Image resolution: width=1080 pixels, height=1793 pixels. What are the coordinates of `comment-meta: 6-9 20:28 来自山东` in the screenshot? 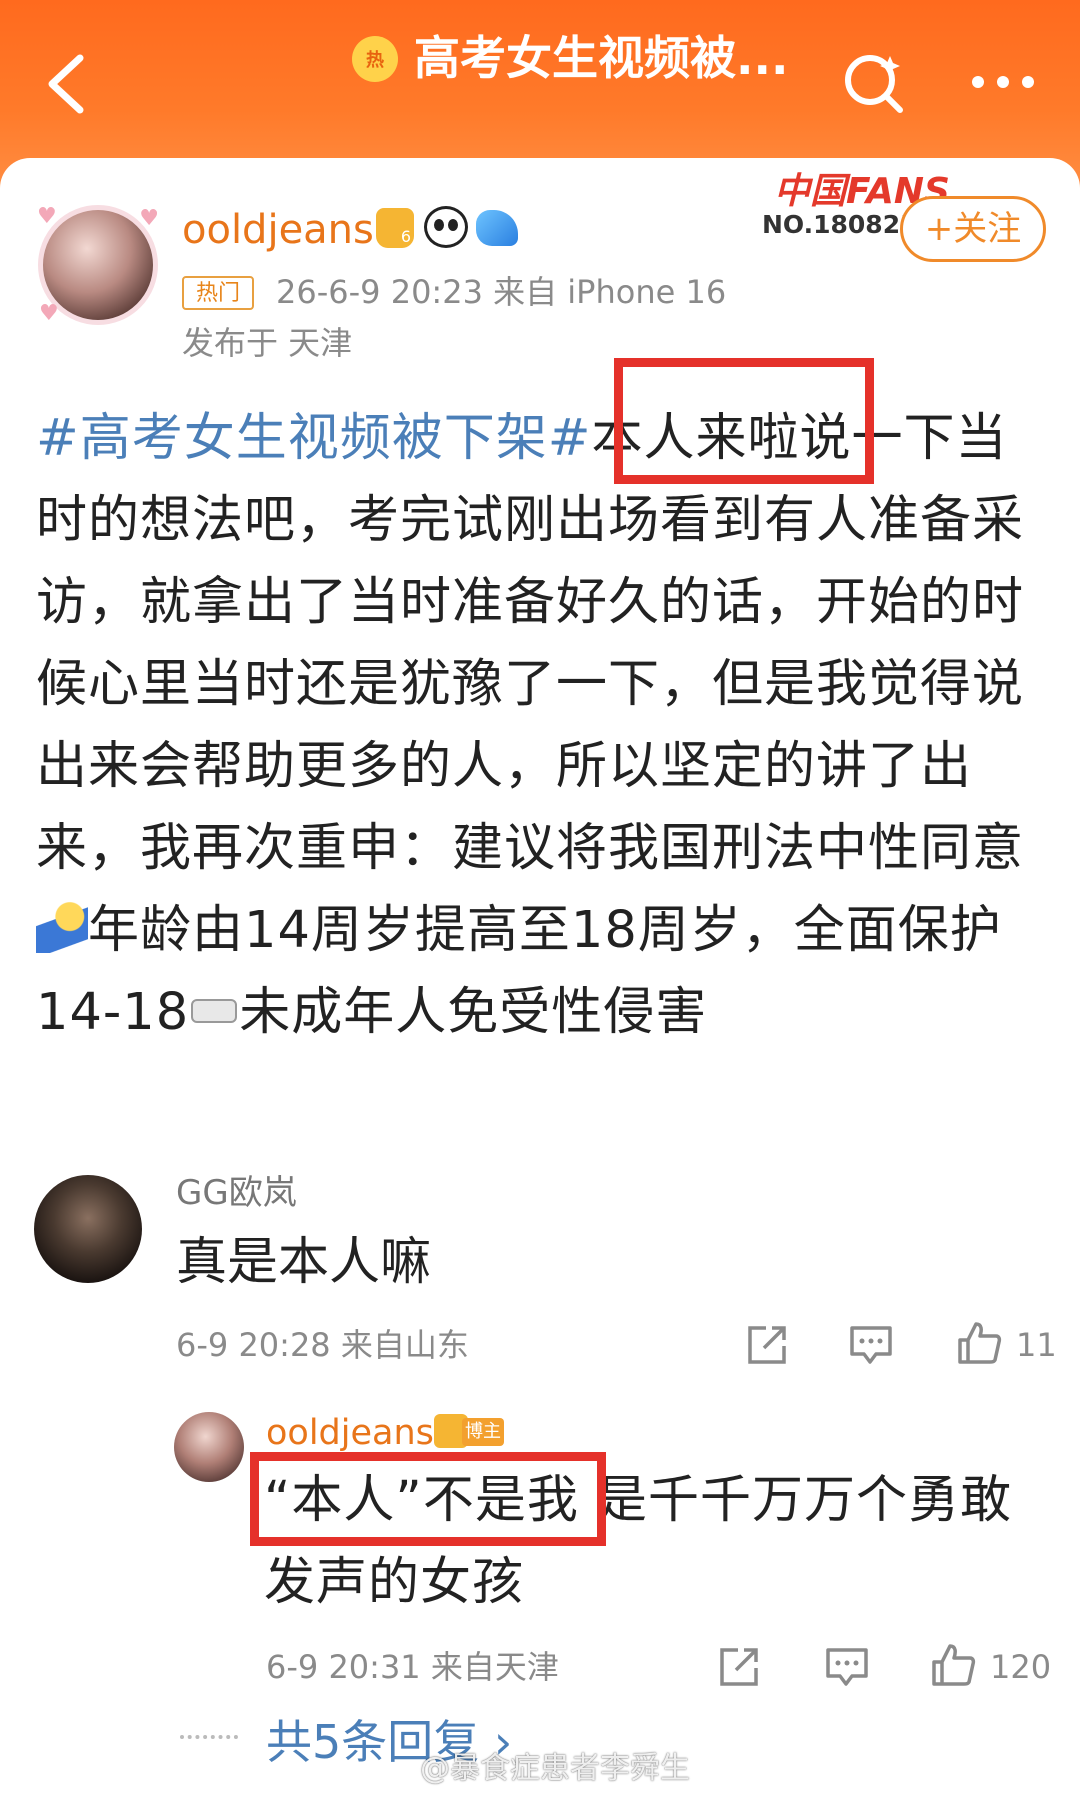 It's located at (322, 1345).